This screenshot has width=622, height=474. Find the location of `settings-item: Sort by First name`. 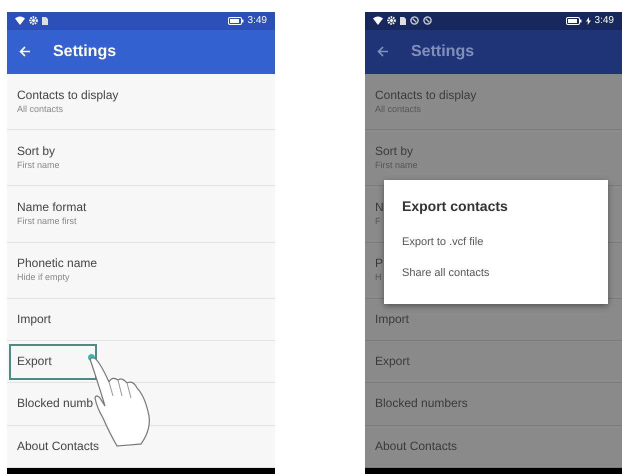

settings-item: Sort by First name is located at coordinates (141, 158).